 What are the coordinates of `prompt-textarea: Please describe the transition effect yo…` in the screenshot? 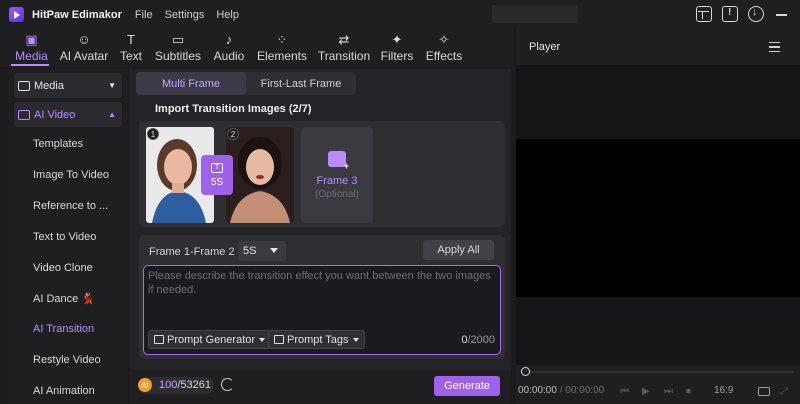 It's located at (322, 310).